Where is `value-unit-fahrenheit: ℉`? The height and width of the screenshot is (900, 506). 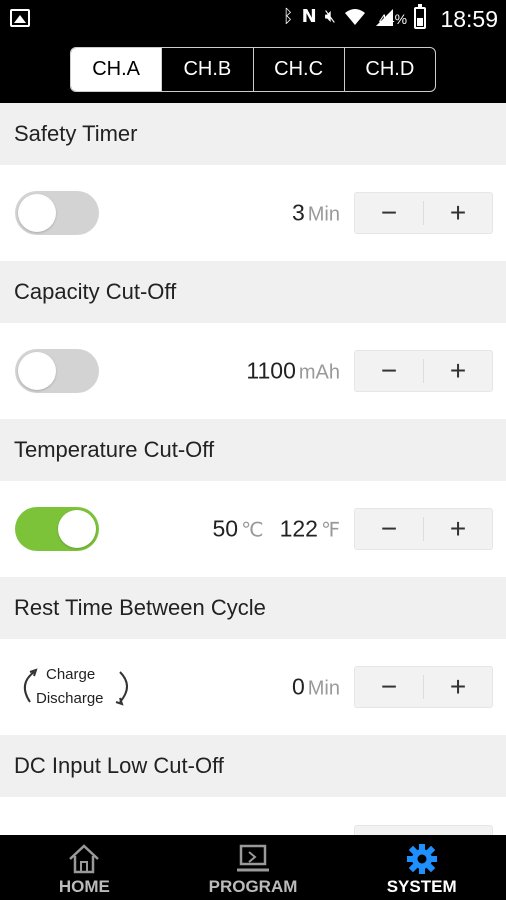
value-unit-fahrenheit: ℉ is located at coordinates (330, 530).